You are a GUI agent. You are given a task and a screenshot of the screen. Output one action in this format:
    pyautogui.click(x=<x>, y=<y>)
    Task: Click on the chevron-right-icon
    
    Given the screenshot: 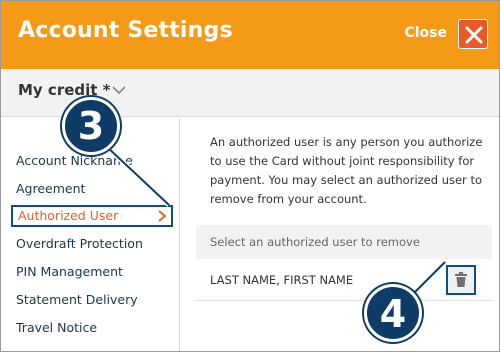 What is the action you would take?
    pyautogui.click(x=162, y=216)
    